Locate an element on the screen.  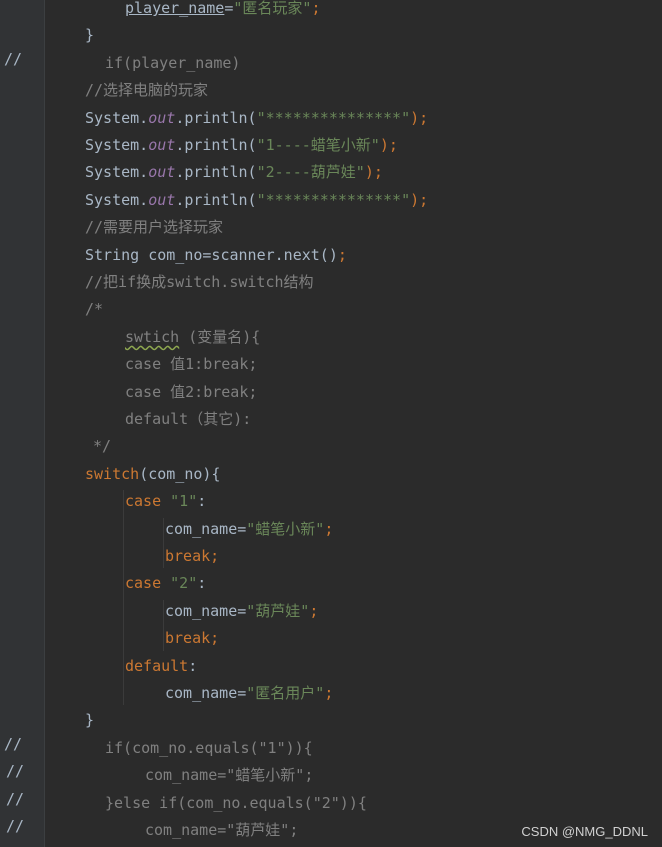
code-line: /* is located at coordinates (331, 309).